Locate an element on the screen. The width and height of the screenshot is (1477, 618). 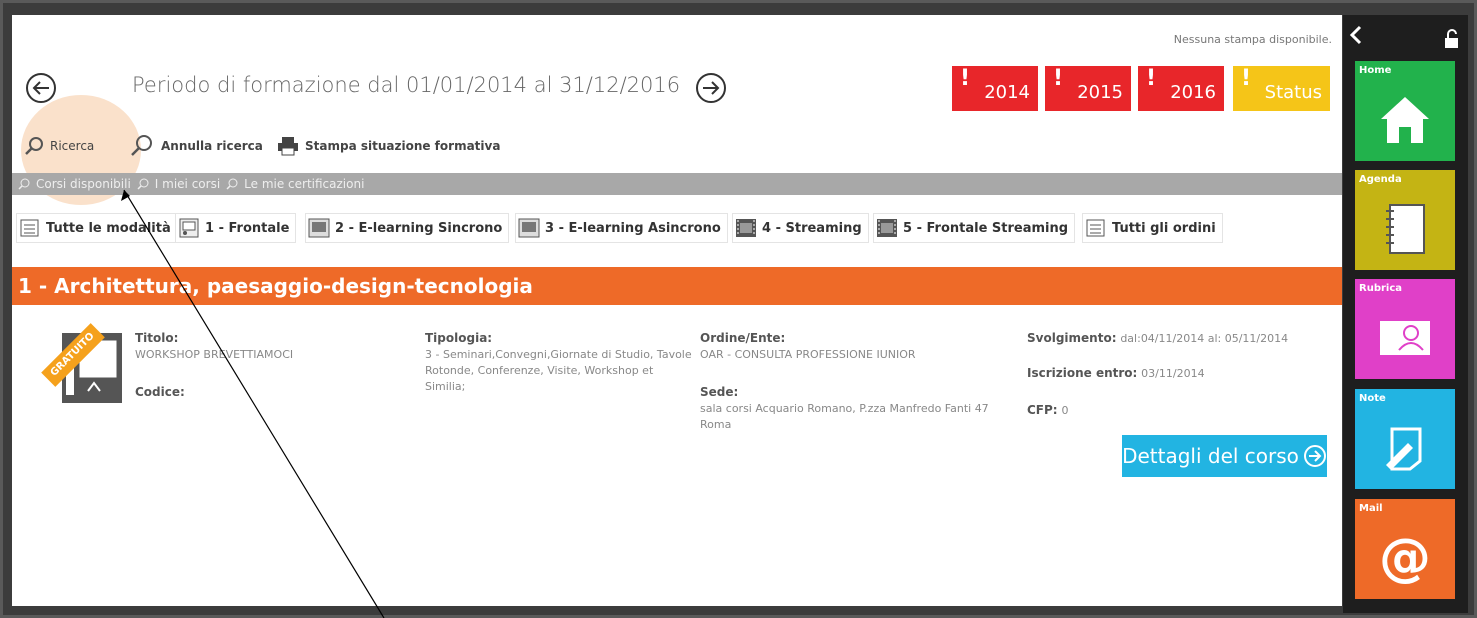
sidebar-tile-mail: Mail @ is located at coordinates (1405, 549).